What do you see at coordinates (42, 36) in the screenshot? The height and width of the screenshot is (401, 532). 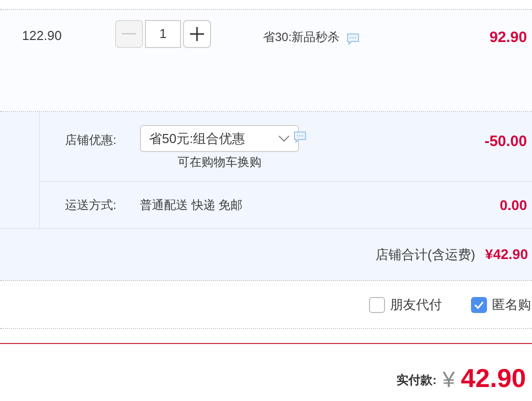 I see `unit-price: 122.90` at bounding box center [42, 36].